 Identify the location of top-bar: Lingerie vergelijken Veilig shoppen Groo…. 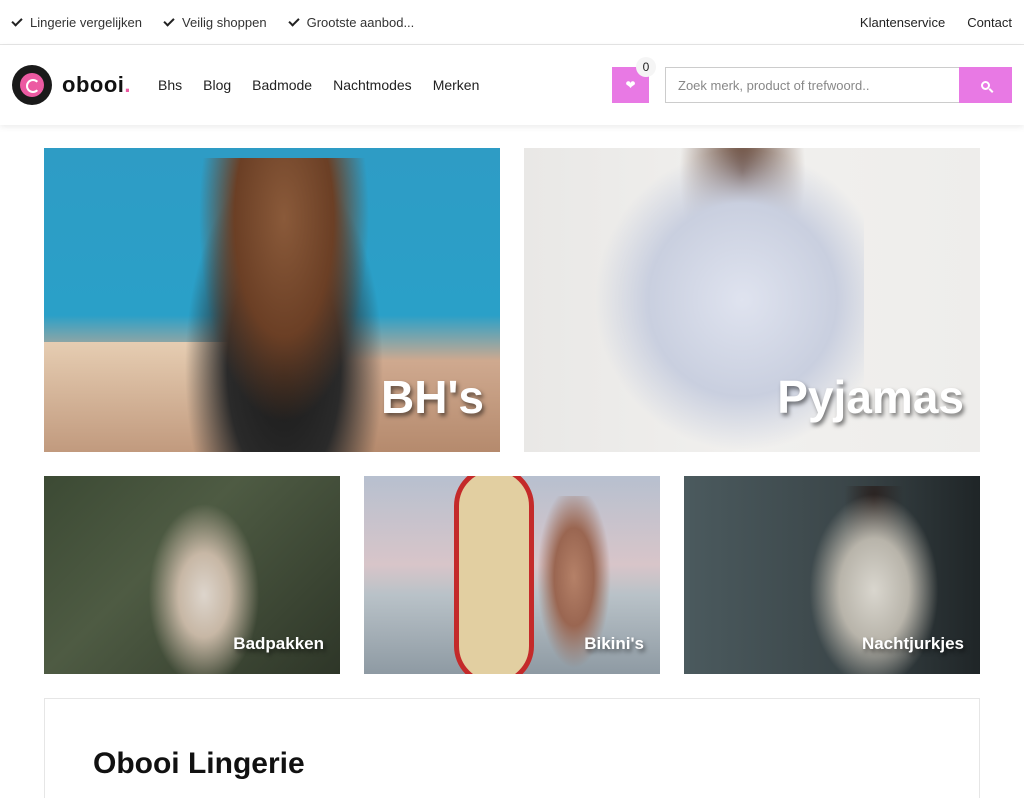
(512, 22).